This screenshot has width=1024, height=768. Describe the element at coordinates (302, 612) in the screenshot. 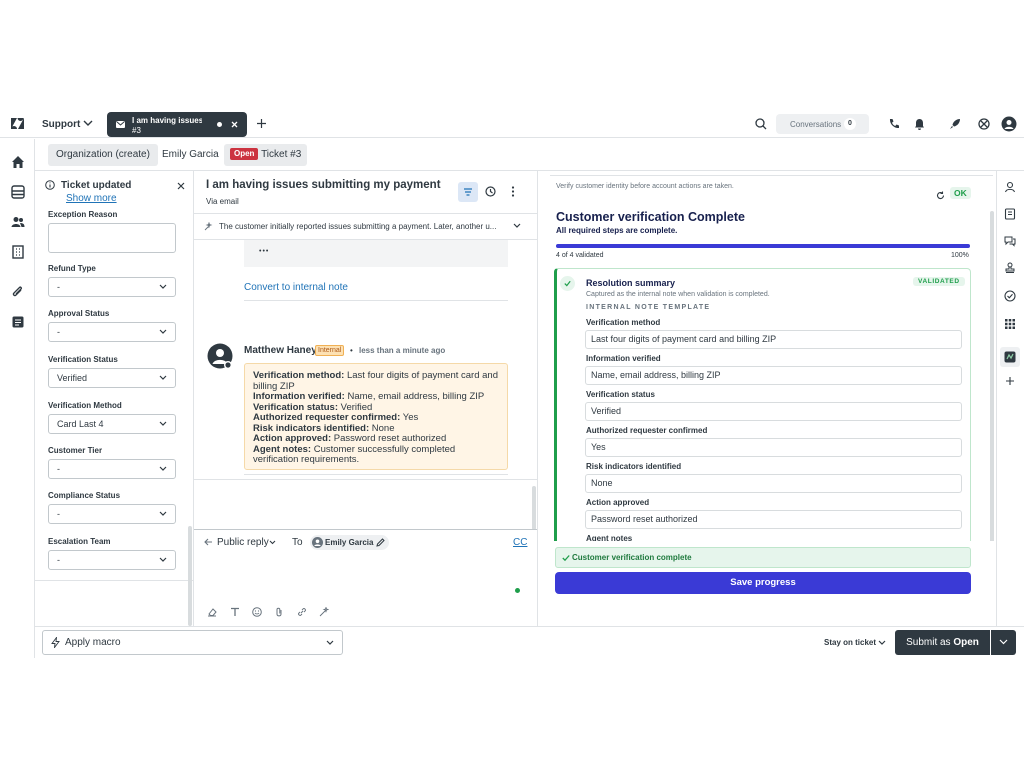

I see `link-icon` at that location.